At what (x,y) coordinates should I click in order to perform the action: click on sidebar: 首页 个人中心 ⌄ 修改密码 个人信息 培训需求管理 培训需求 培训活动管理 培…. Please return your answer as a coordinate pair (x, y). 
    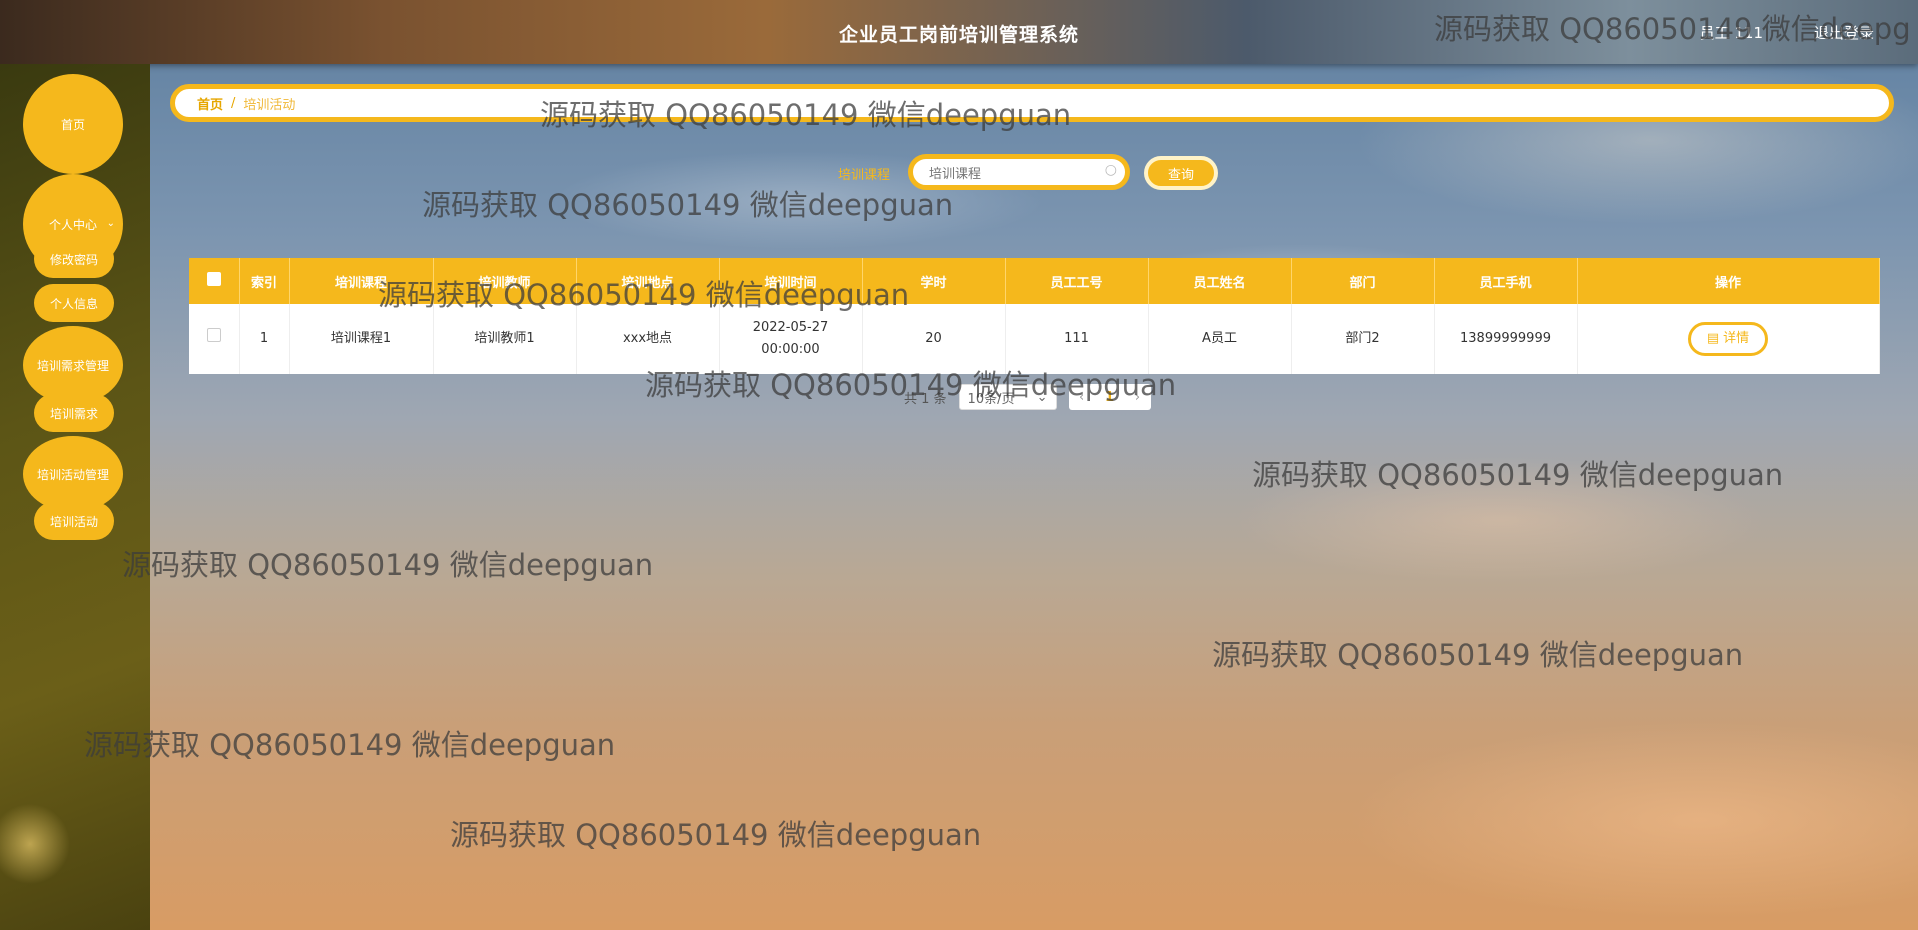
    Looking at the image, I should click on (75, 497).